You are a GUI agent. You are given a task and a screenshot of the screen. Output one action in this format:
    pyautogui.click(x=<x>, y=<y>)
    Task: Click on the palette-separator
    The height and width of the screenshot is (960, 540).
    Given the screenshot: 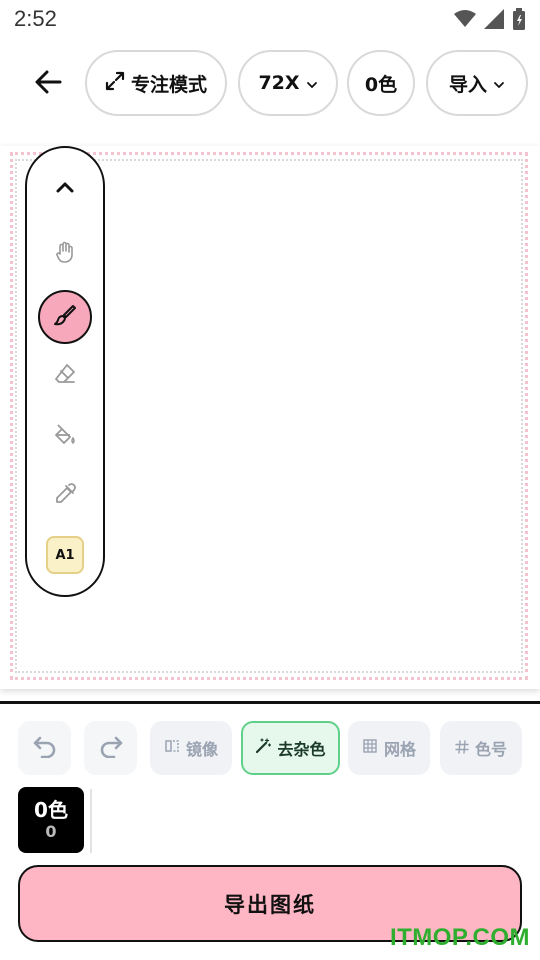 What is the action you would take?
    pyautogui.click(x=91, y=821)
    